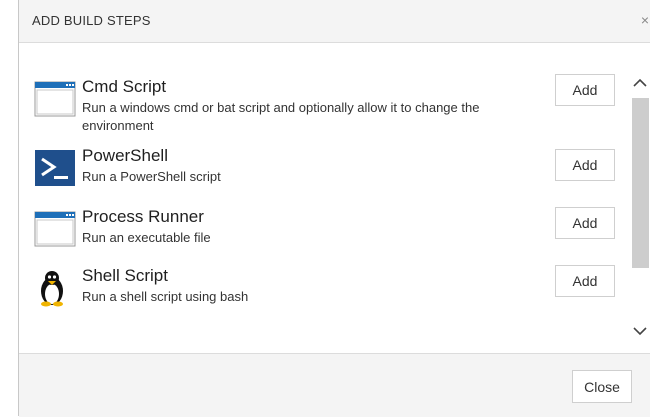 Image resolution: width=650 pixels, height=417 pixels. Describe the element at coordinates (52, 289) in the screenshot. I see `penguin-icon` at that location.